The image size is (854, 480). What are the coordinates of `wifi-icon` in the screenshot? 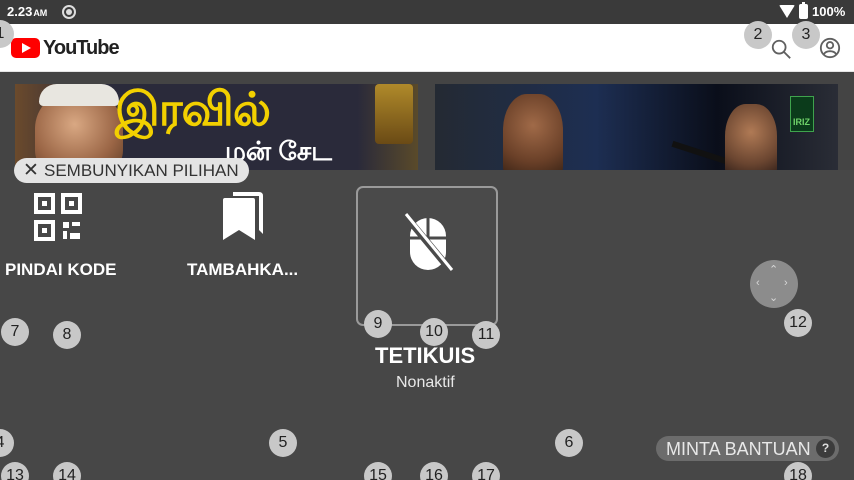 It's located at (787, 11).